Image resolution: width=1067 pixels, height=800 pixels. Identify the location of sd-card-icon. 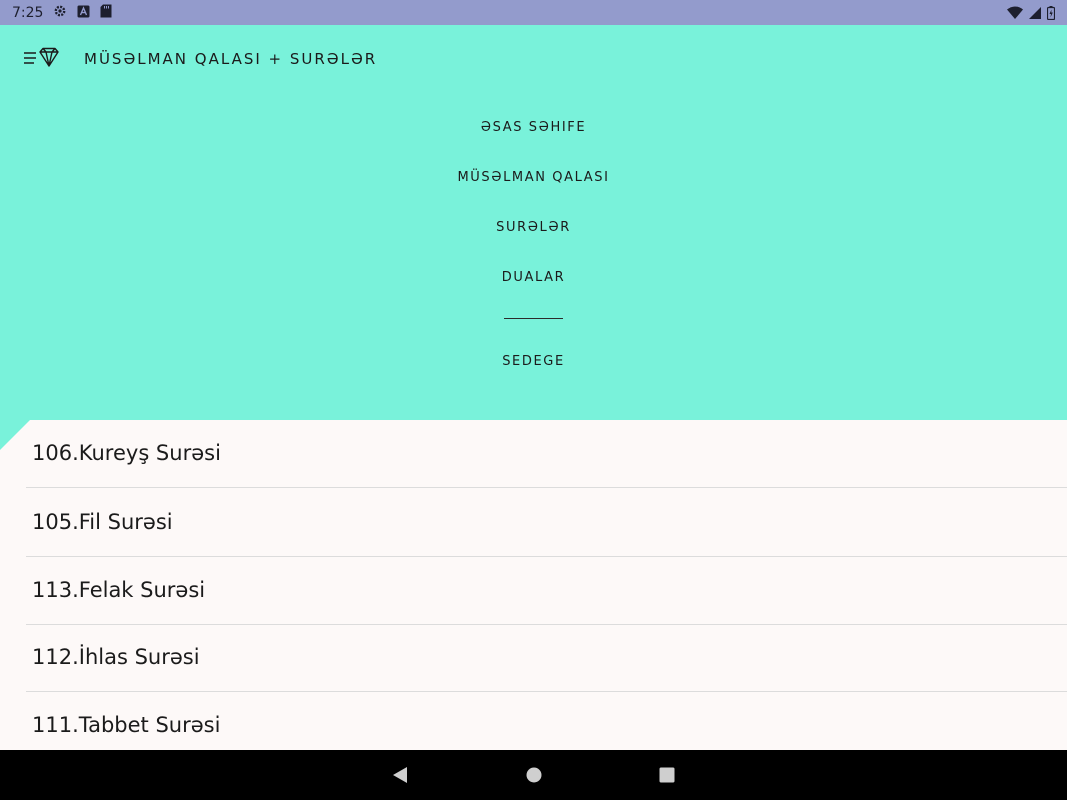
(106, 12).